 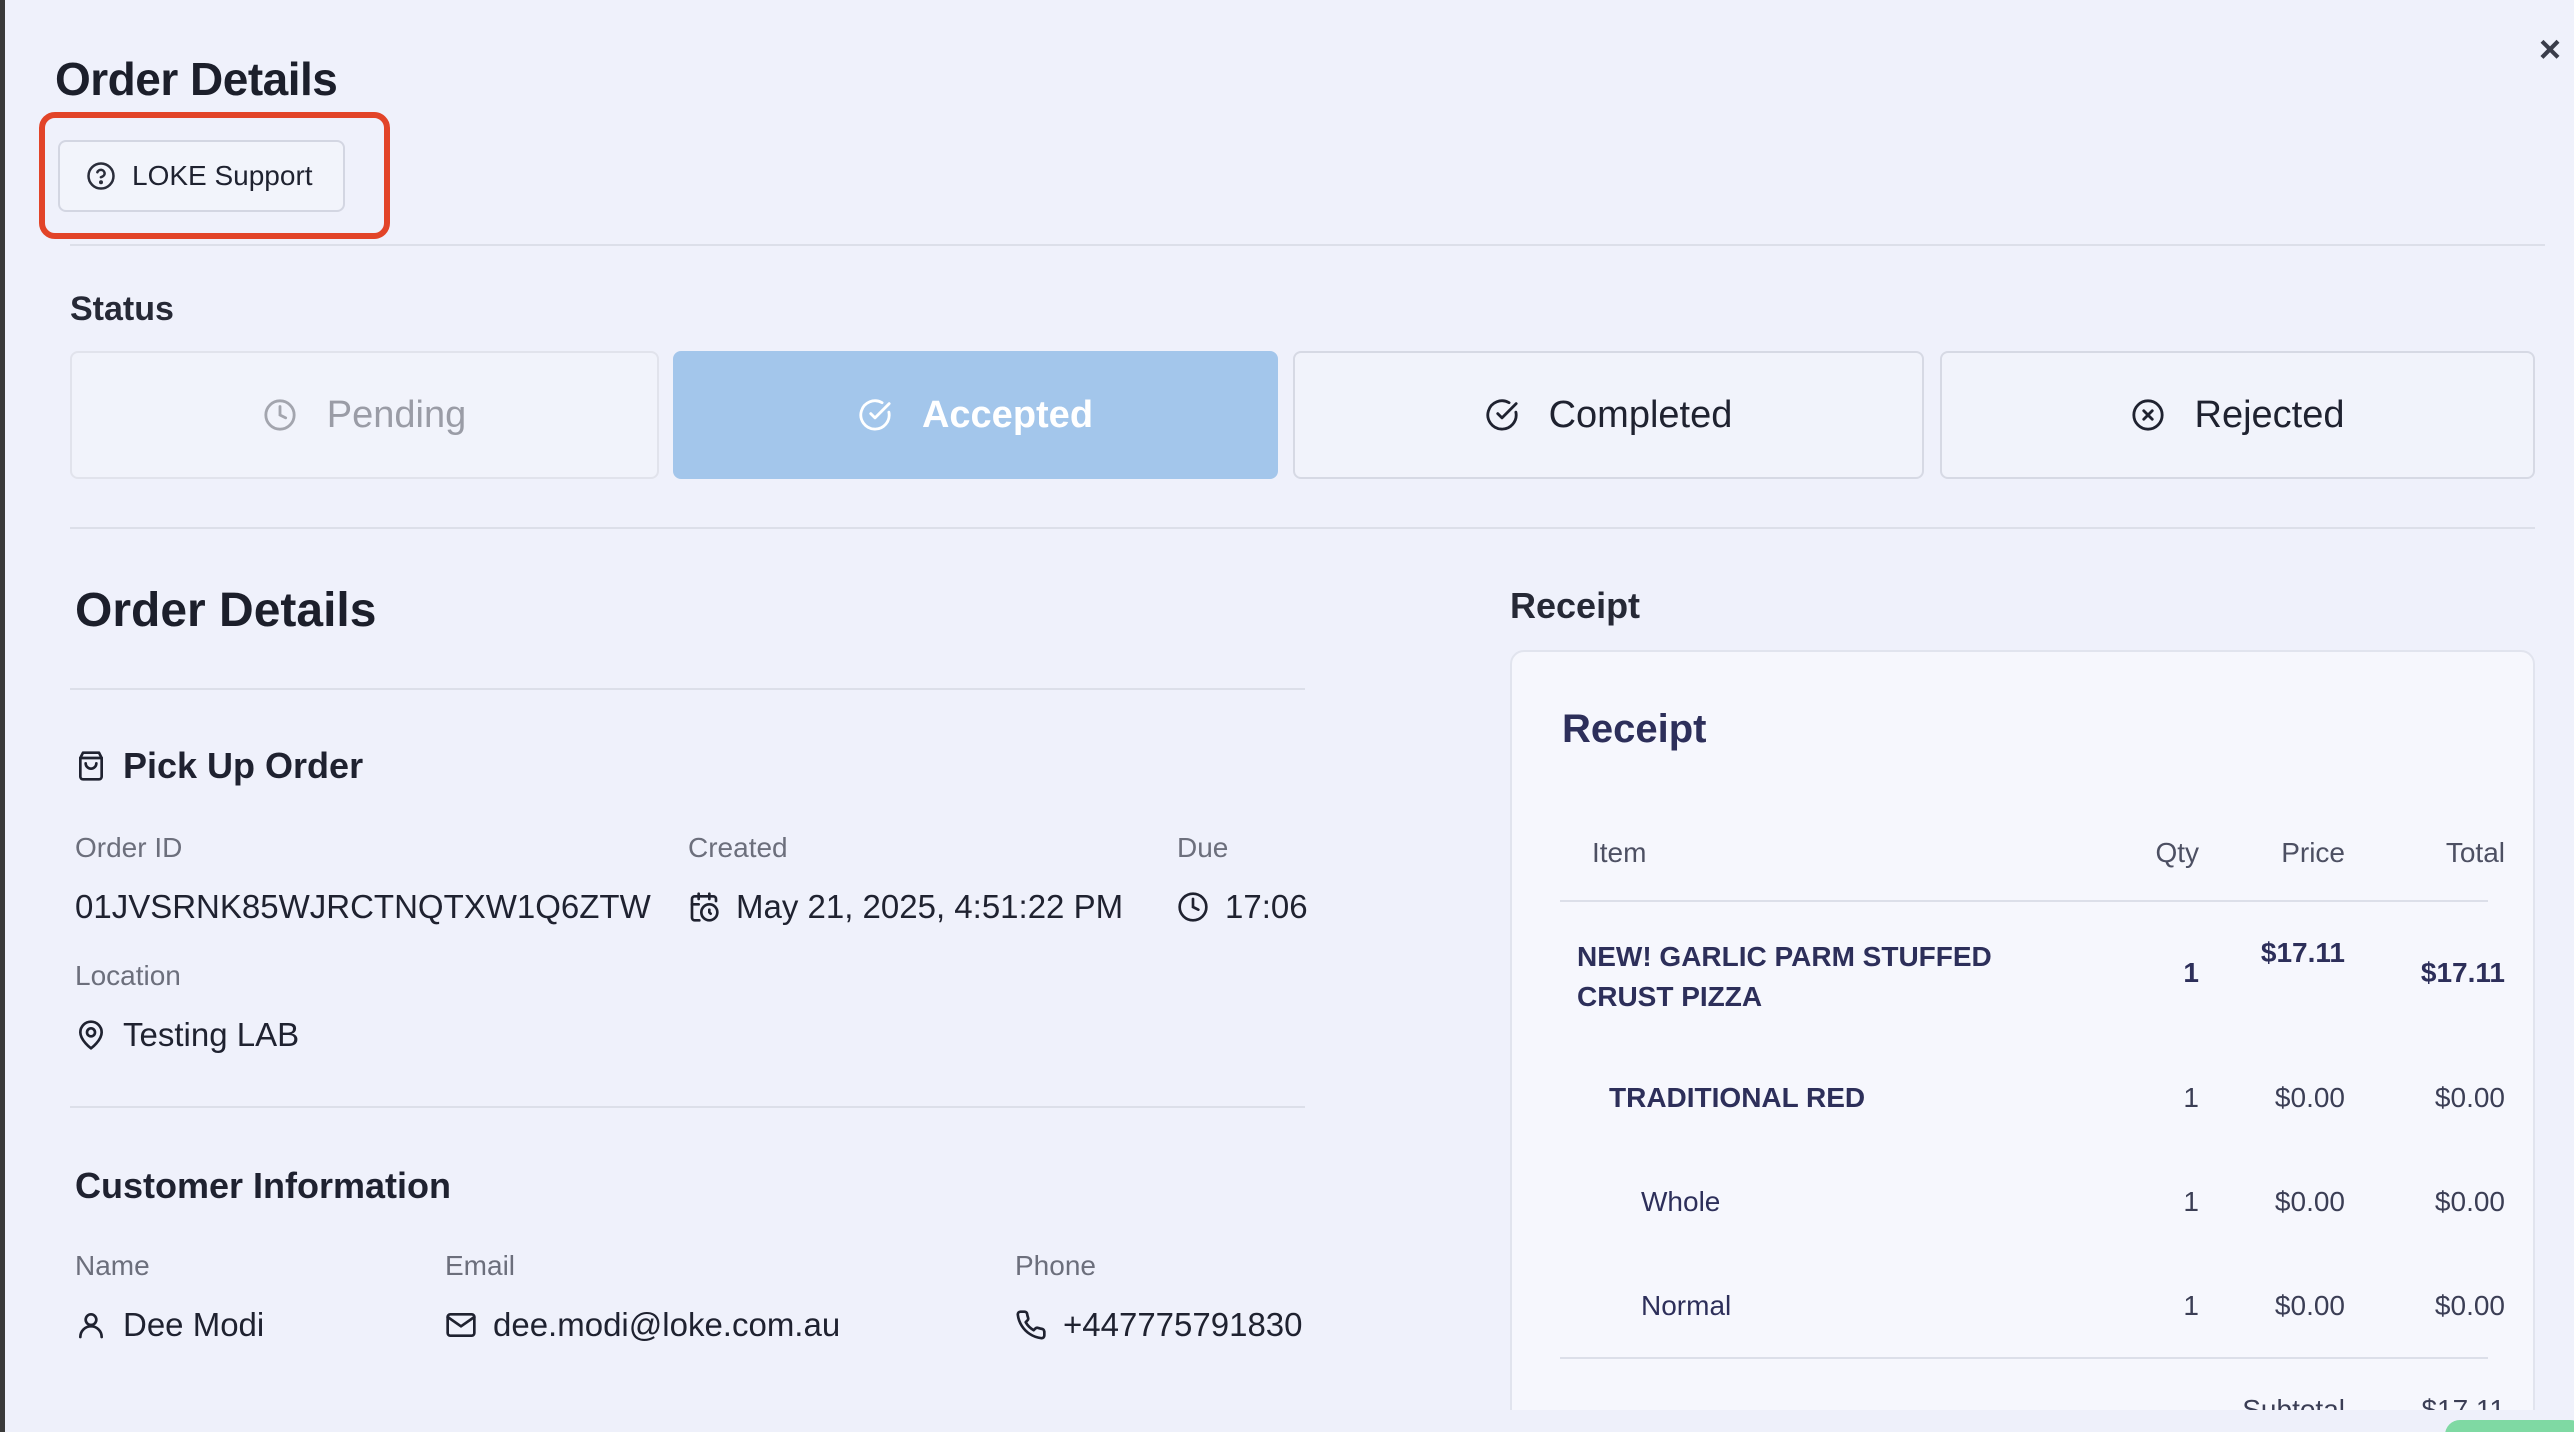 I want to click on order-info-divider, so click(x=687, y=1107).